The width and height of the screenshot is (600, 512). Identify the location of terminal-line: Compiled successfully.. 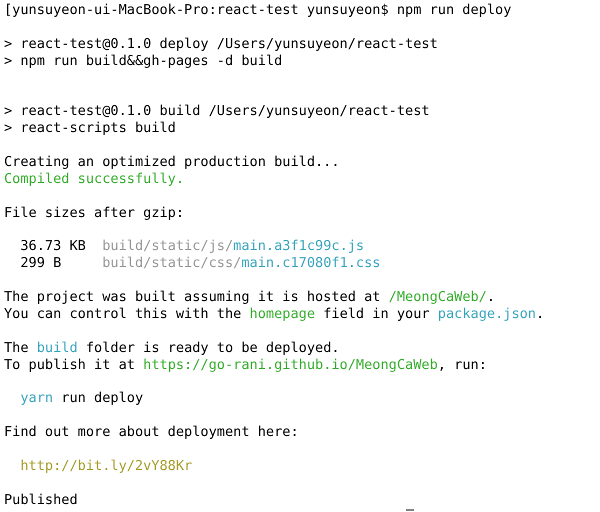
(95, 179).